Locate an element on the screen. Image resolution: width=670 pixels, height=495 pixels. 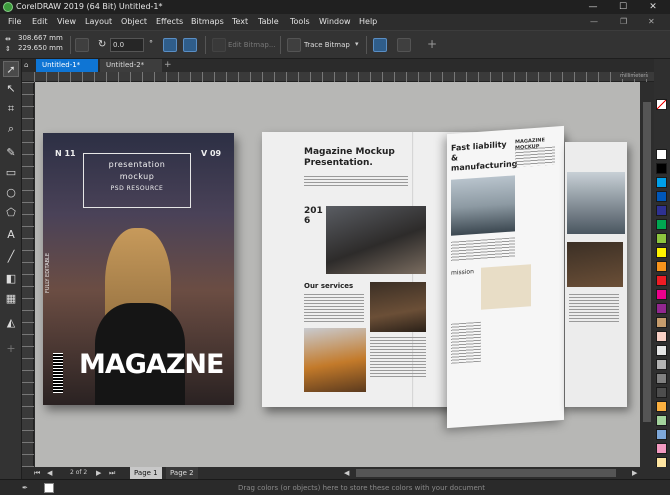
scroll-right-icon: ▶ is located at coordinates (634, 473).